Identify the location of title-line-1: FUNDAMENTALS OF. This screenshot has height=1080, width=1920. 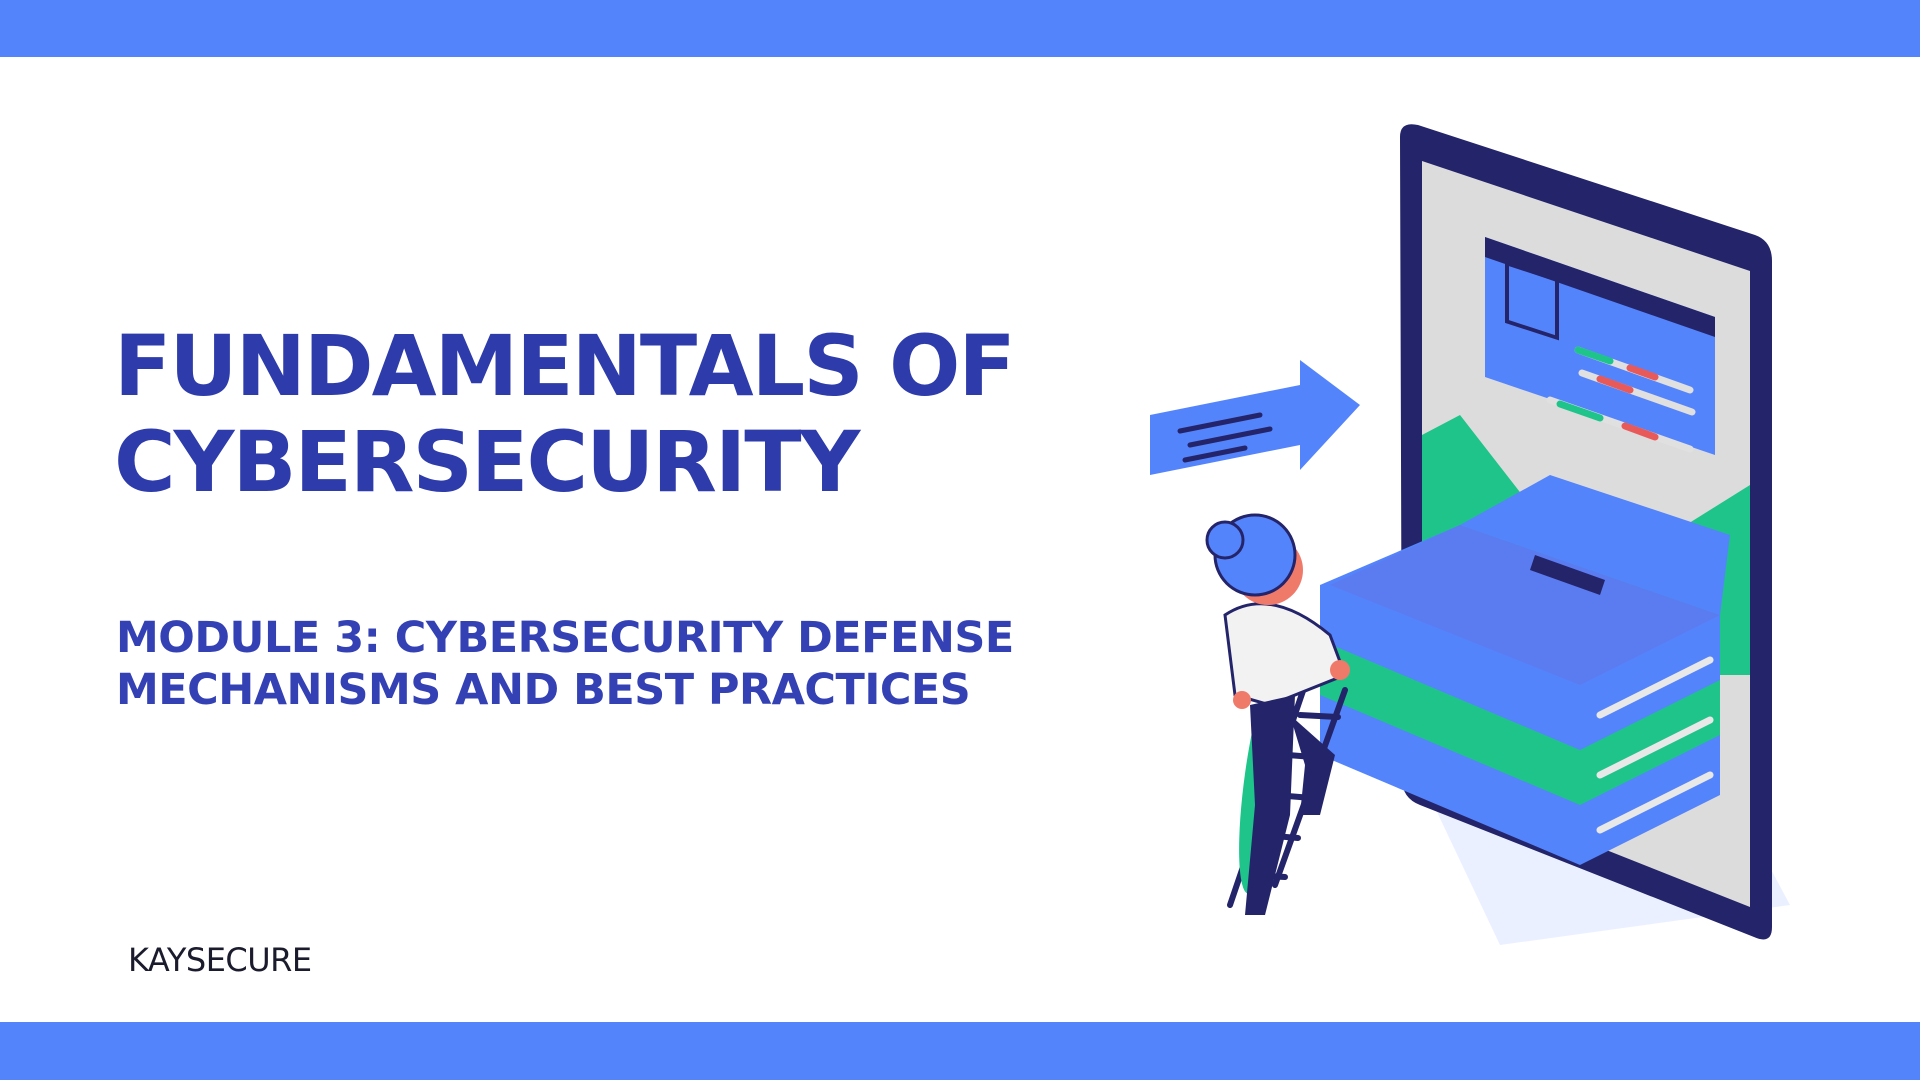
(565, 366).